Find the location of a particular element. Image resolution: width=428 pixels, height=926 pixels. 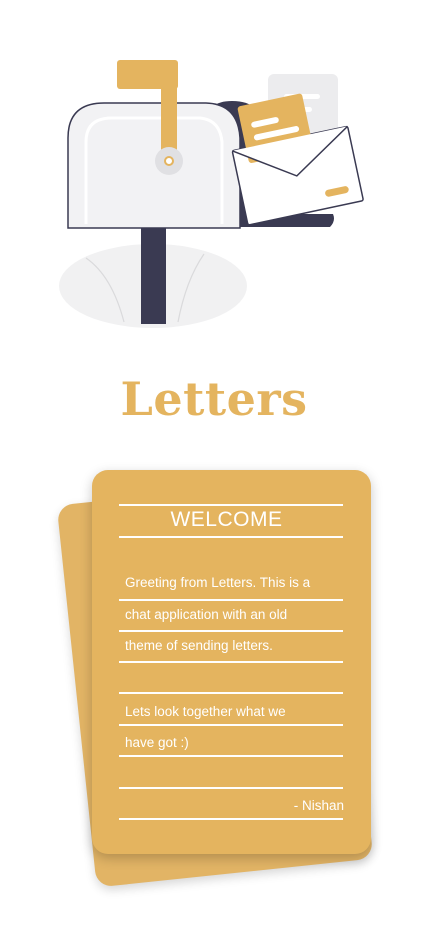

letter-signature: - Nishan is located at coordinates (318, 805).